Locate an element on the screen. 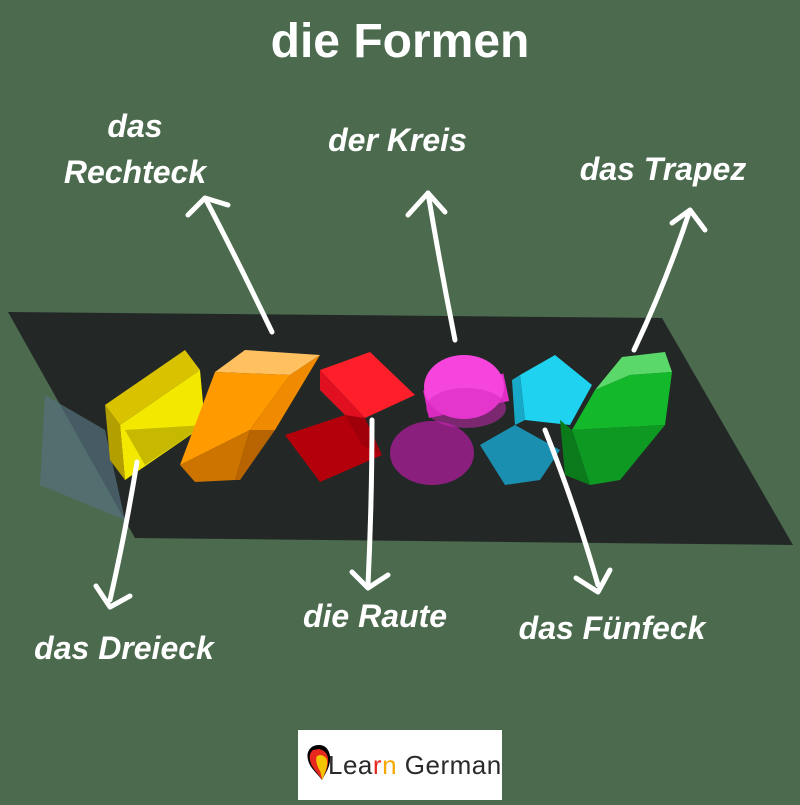  logo-text-part2: r is located at coordinates (377, 765).